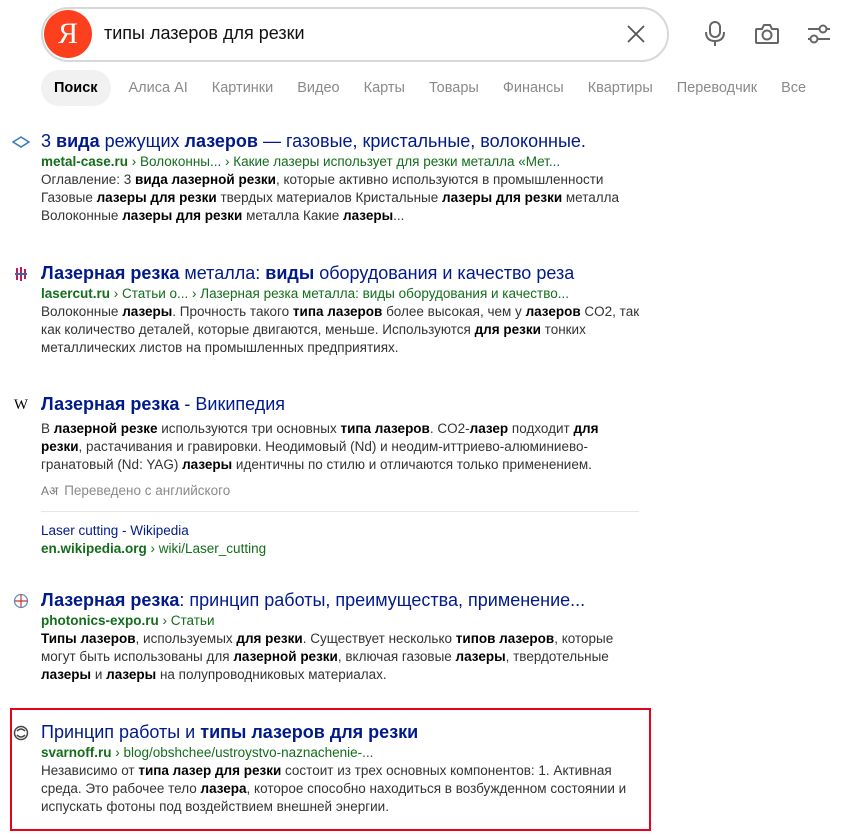  I want to click on metal-case-favicon, so click(21, 142).